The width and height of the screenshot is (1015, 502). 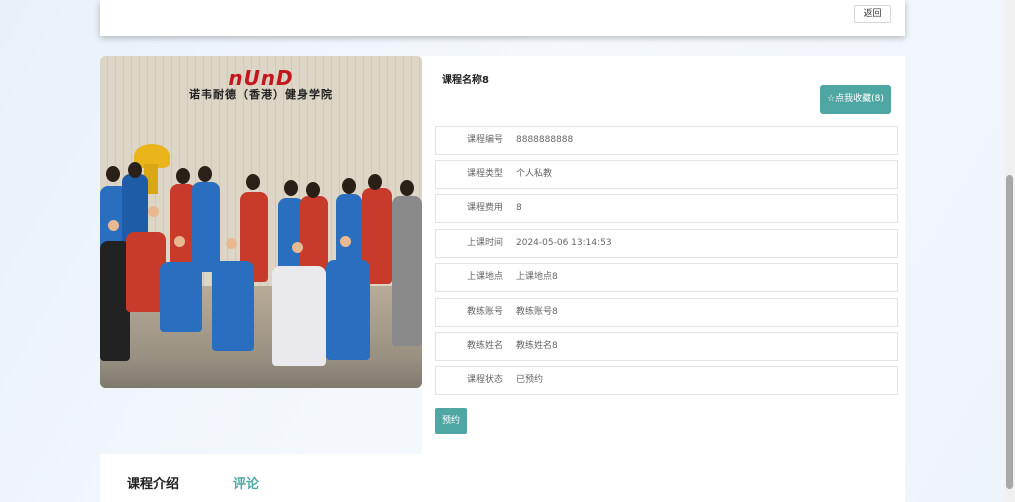 I want to click on field-value: 8, so click(x=519, y=208).